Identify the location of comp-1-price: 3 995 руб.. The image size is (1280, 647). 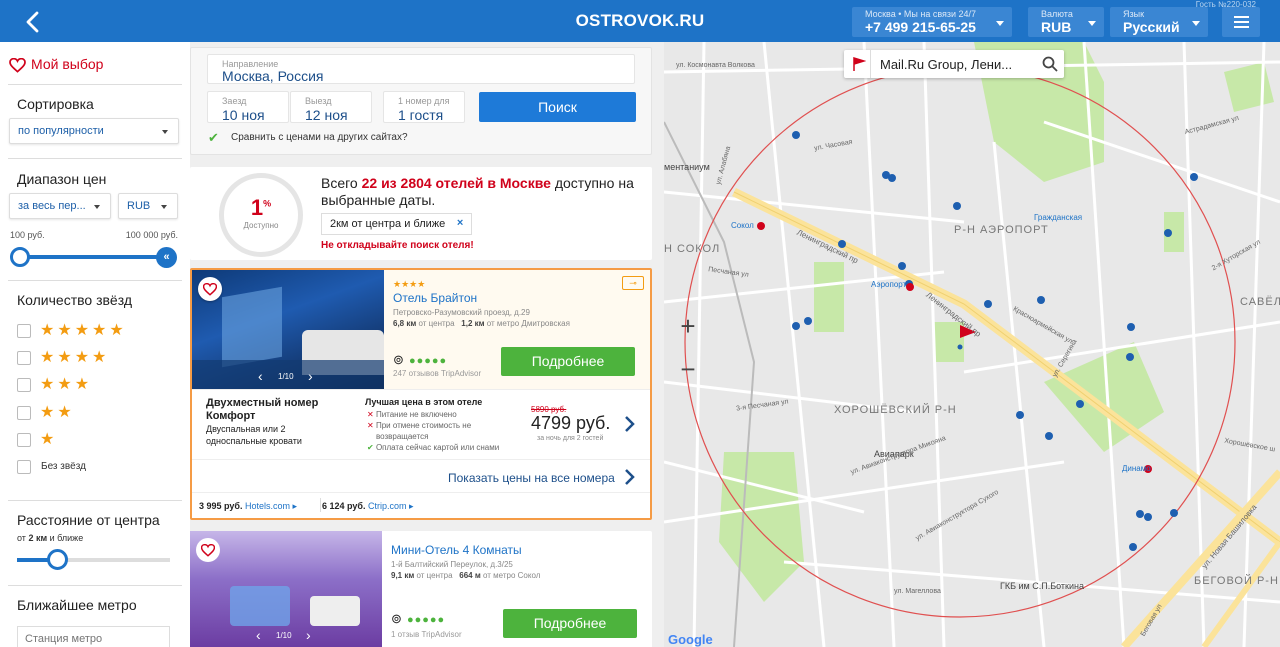
(221, 506).